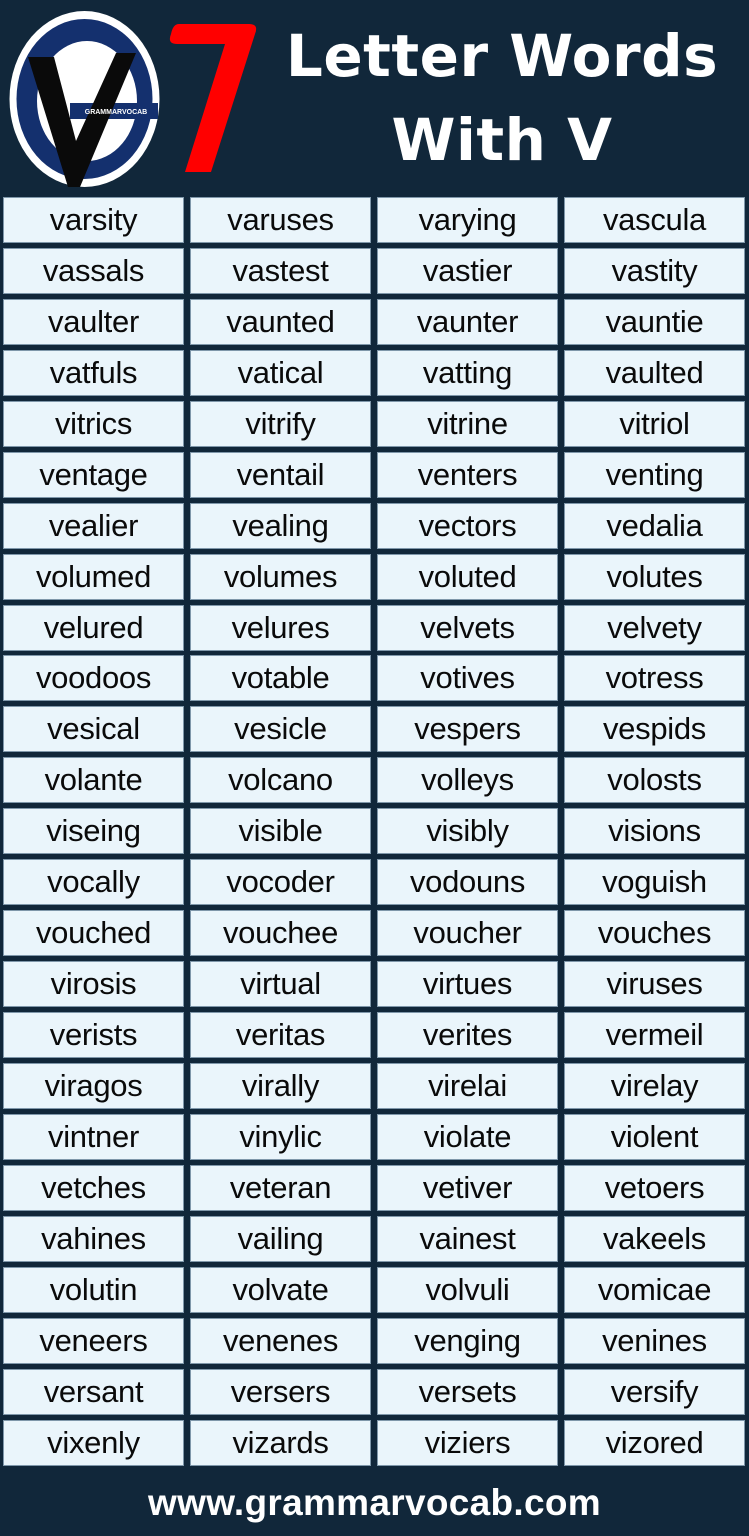 This screenshot has width=749, height=1536. I want to click on word-cell: volvate, so click(280, 1289).